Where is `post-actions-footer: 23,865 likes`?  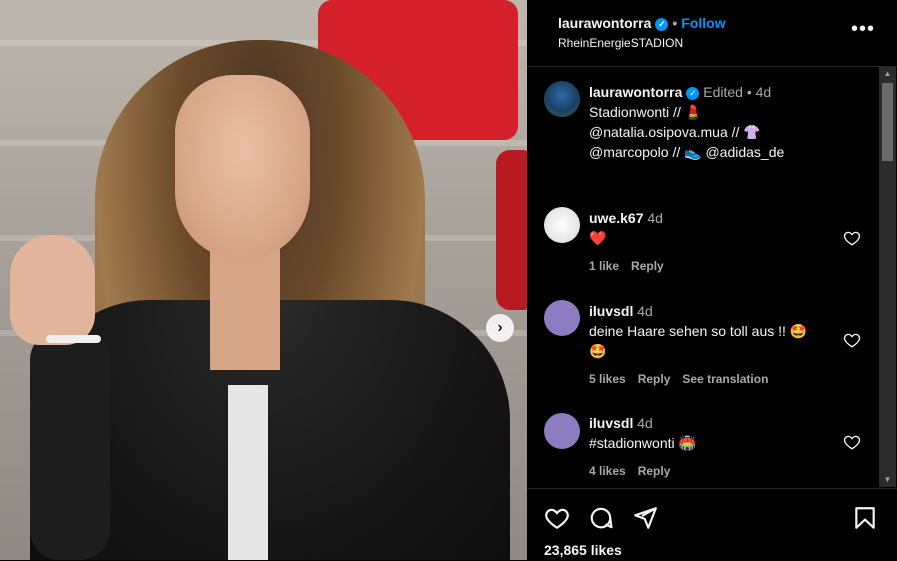 post-actions-footer: 23,865 likes is located at coordinates (712, 524).